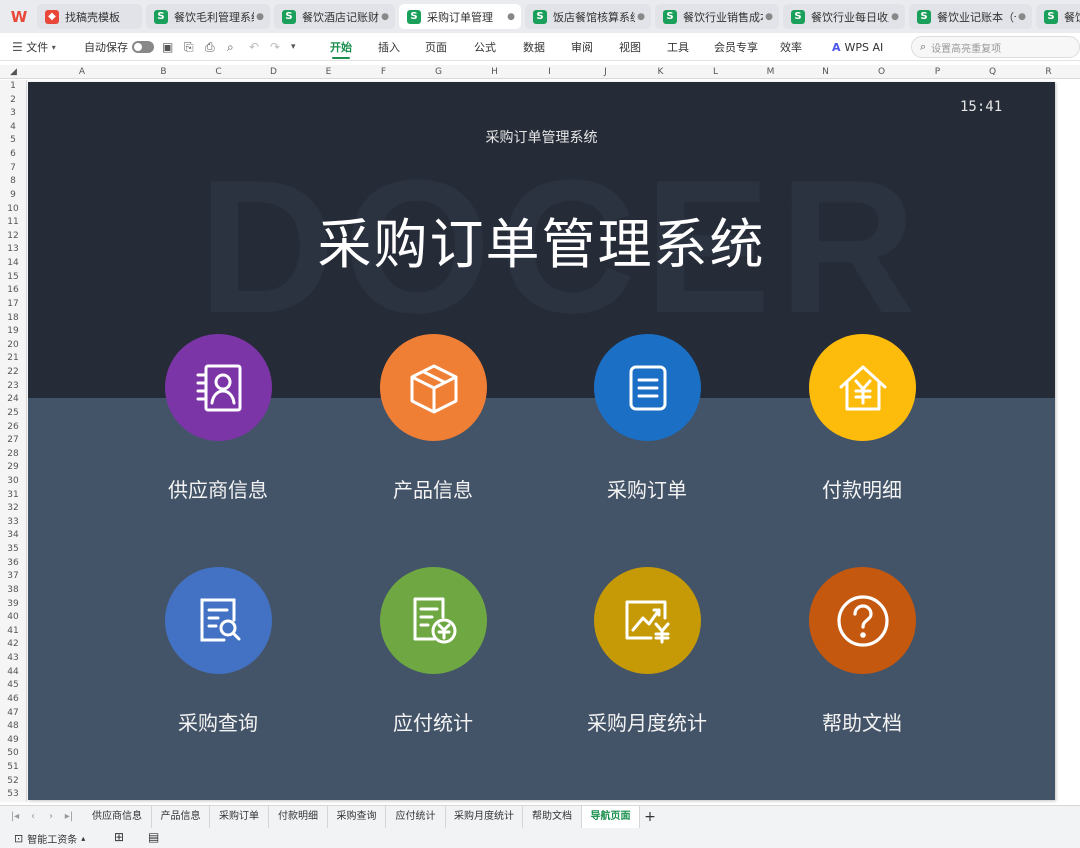 The width and height of the screenshot is (1080, 848). What do you see at coordinates (208, 16) in the screenshot?
I see `document-tab: S 餐饮毛利管理系统 ●` at bounding box center [208, 16].